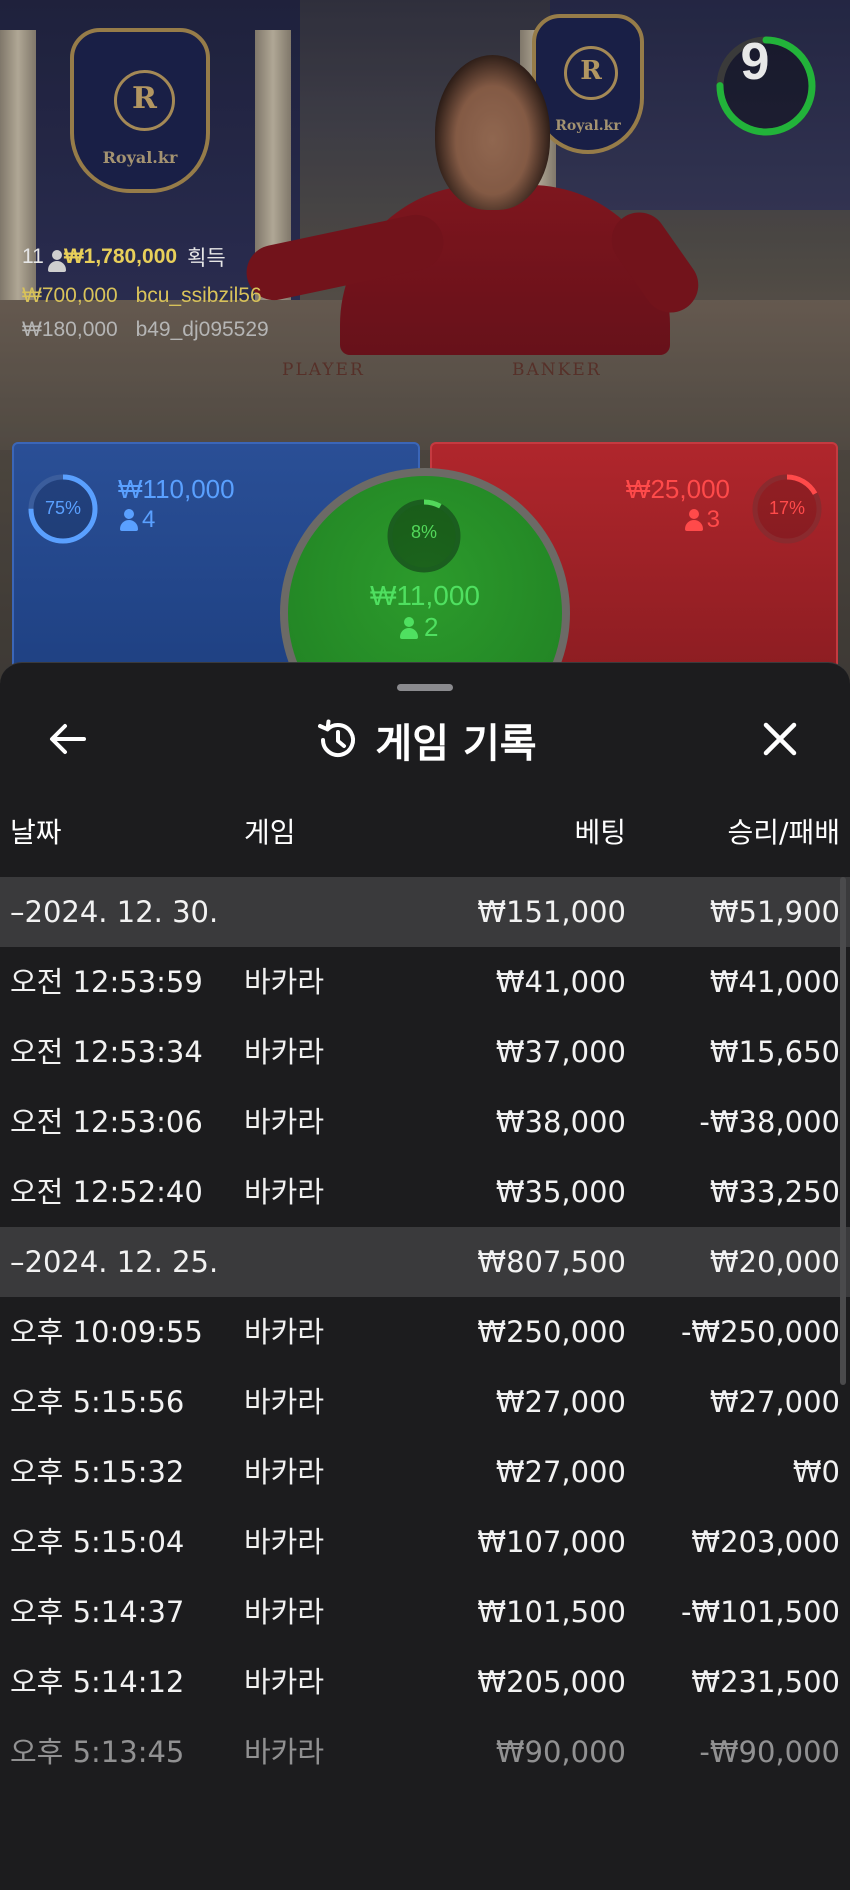 The width and height of the screenshot is (850, 1890). What do you see at coordinates (106, 1122) in the screenshot?
I see `row-date: 오전 12:53:06` at bounding box center [106, 1122].